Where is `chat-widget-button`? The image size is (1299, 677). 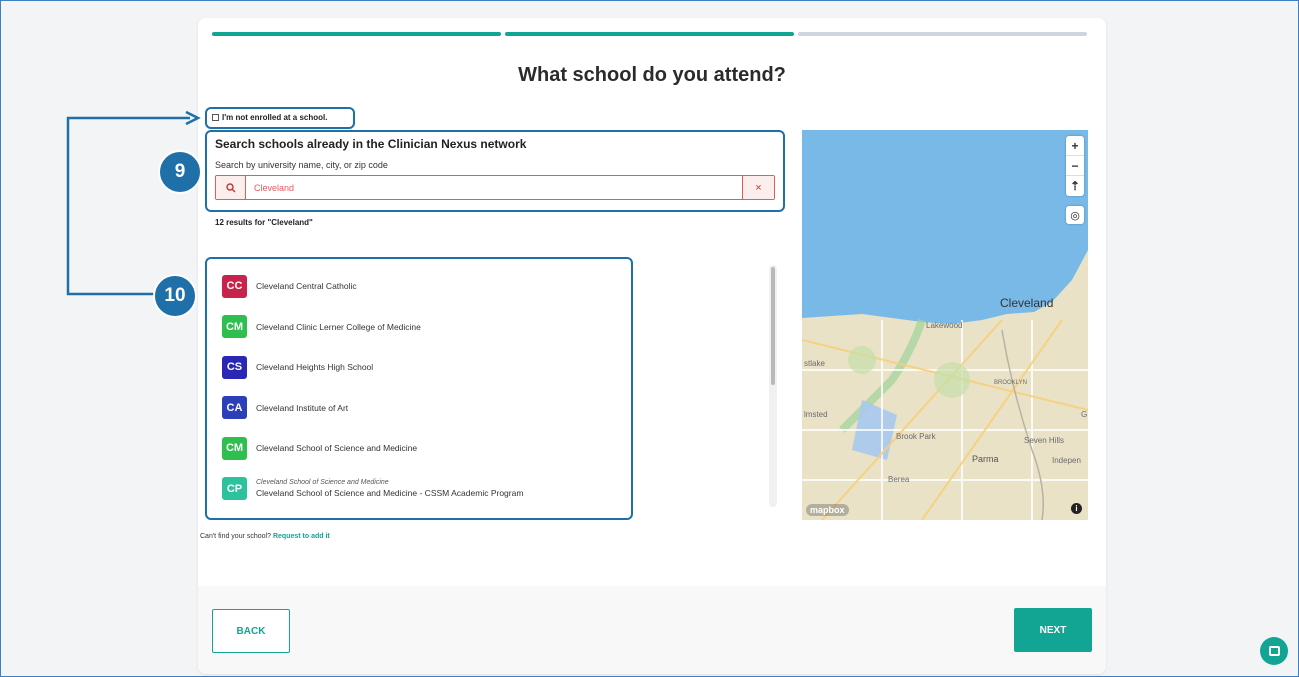 chat-widget-button is located at coordinates (1274, 651).